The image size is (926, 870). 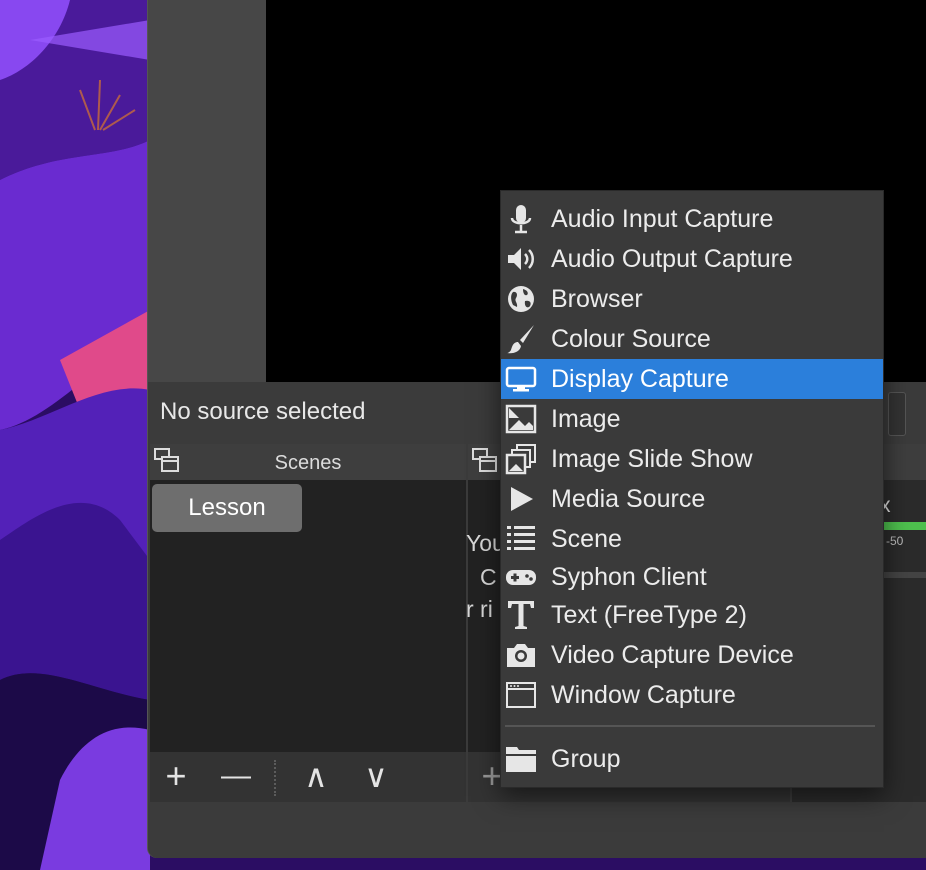 I want to click on image-stack-icon, so click(x=520, y=459).